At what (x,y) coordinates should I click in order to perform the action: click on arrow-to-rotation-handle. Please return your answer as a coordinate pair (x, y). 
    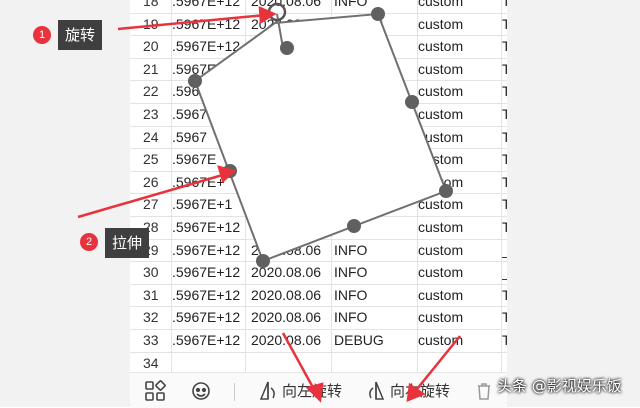
    Looking at the image, I should click on (192, 22).